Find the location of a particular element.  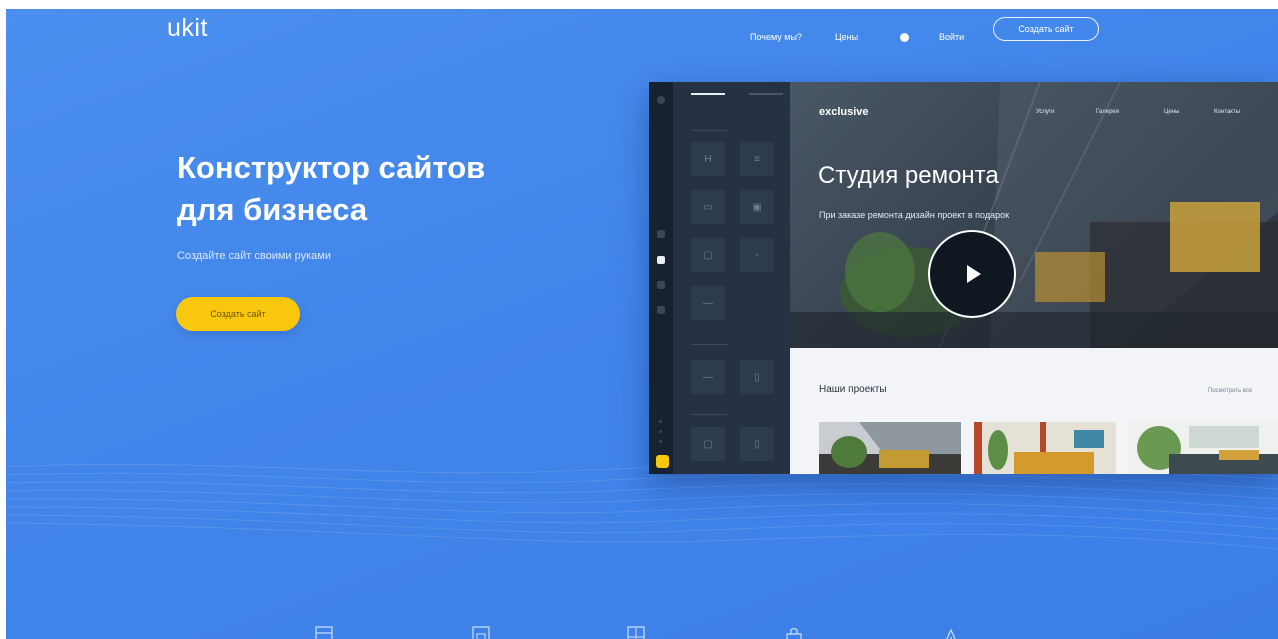

block-video: ▢ is located at coordinates (708, 255).